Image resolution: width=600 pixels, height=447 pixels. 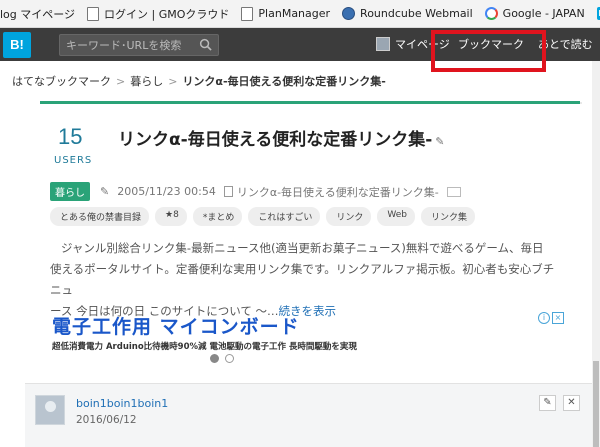 I want to click on bookmark-item: Roundcube Webmail, so click(x=407, y=13).